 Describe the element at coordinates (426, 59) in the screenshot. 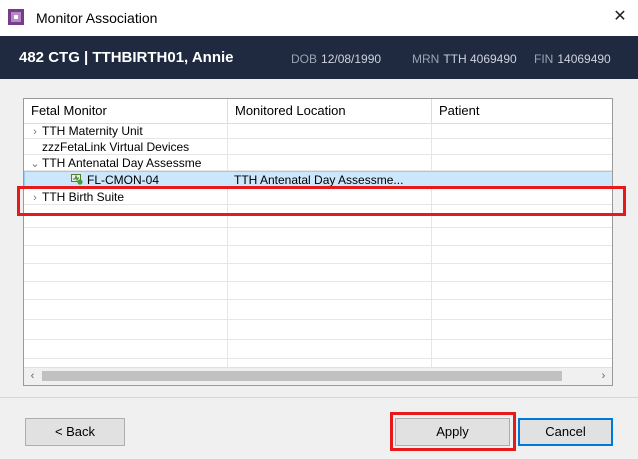

I see `mrn-label: MRN` at that location.